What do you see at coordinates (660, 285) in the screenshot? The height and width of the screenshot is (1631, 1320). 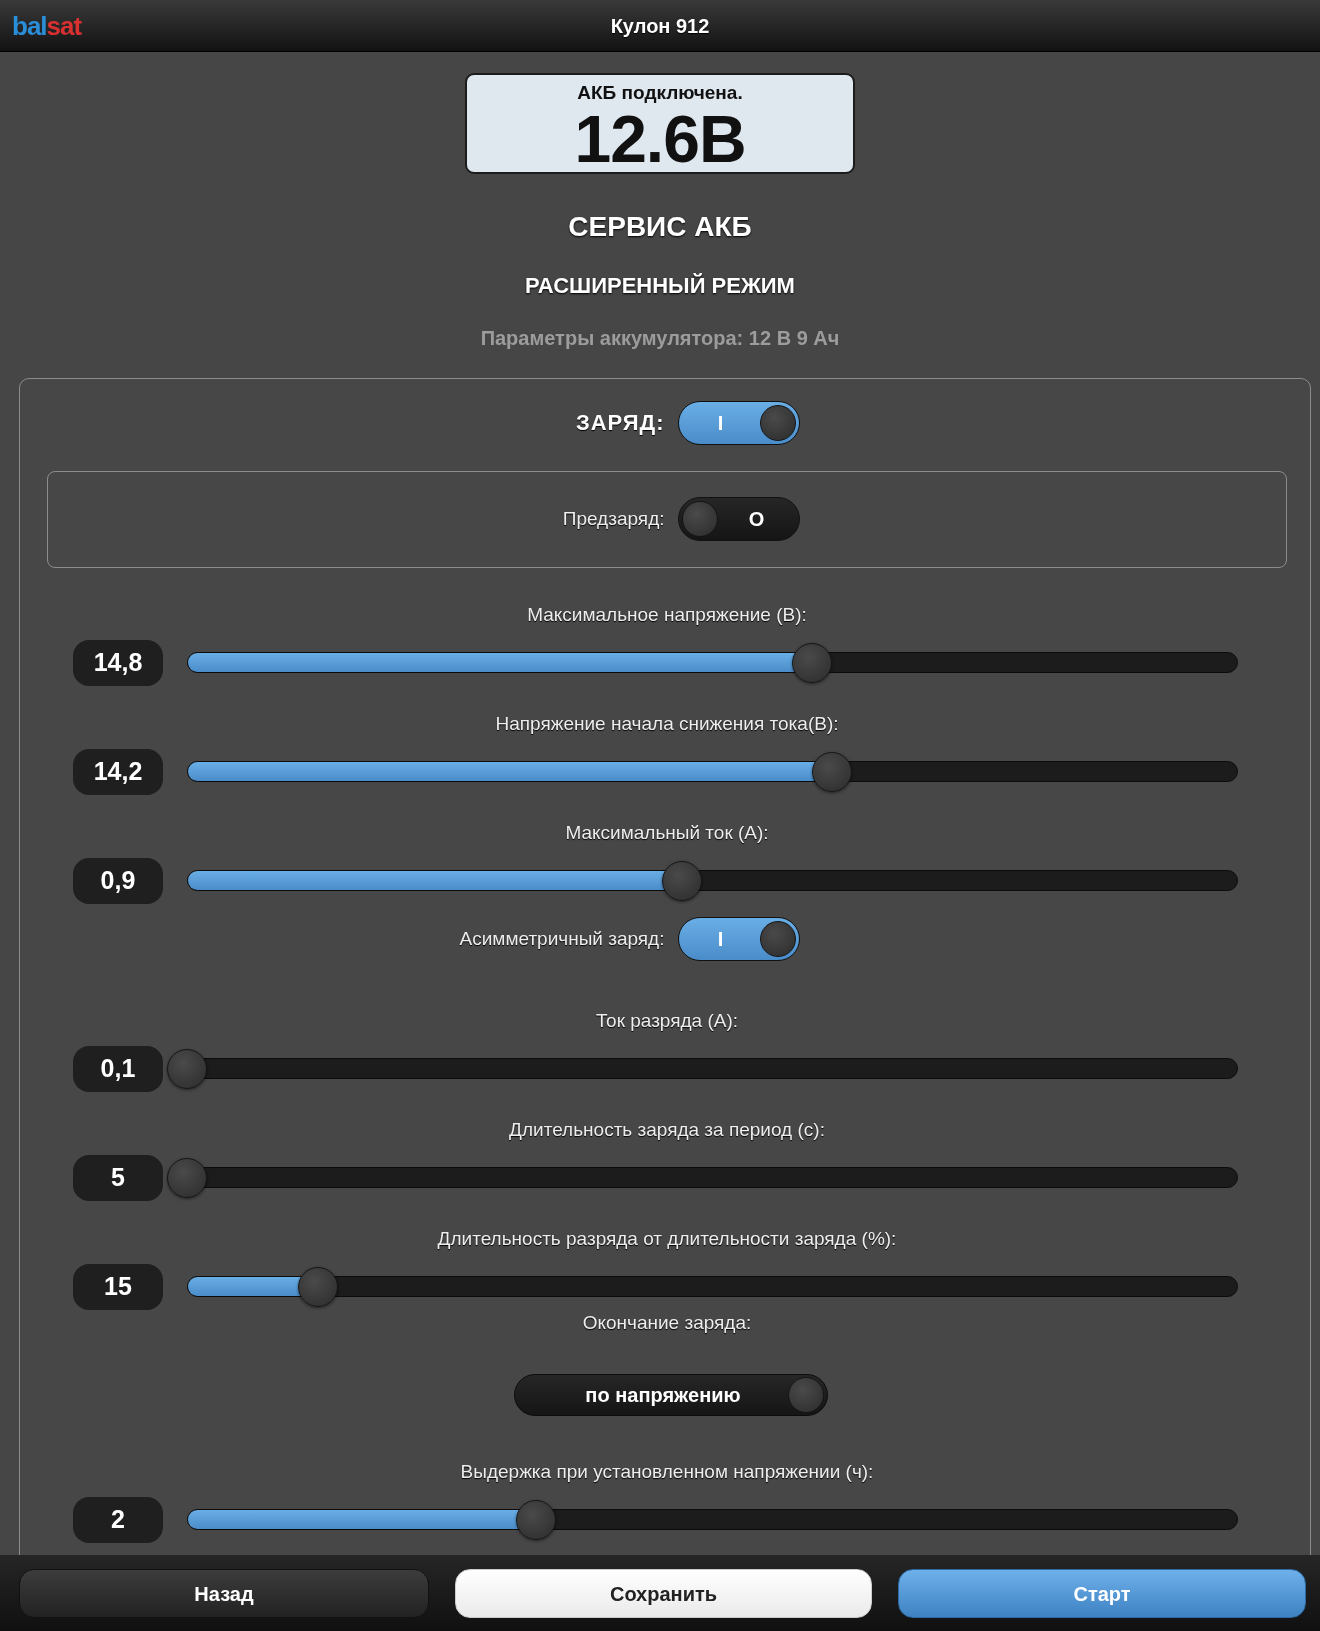 I see `mode-heading: РАСШИРЕННЫЙ РЕЖИМ` at bounding box center [660, 285].